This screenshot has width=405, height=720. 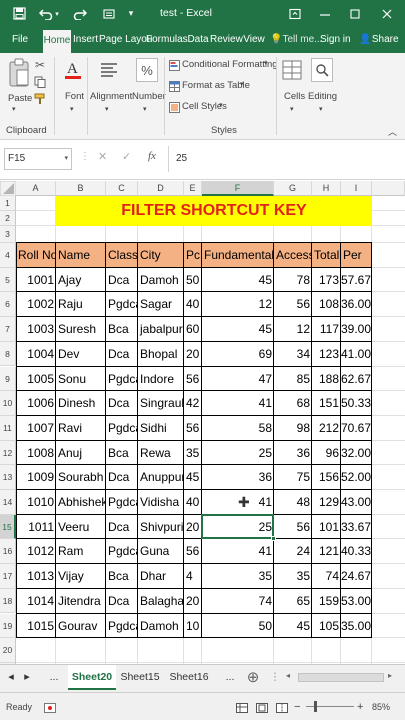 I want to click on cell-f7: 45, so click(x=238, y=329).